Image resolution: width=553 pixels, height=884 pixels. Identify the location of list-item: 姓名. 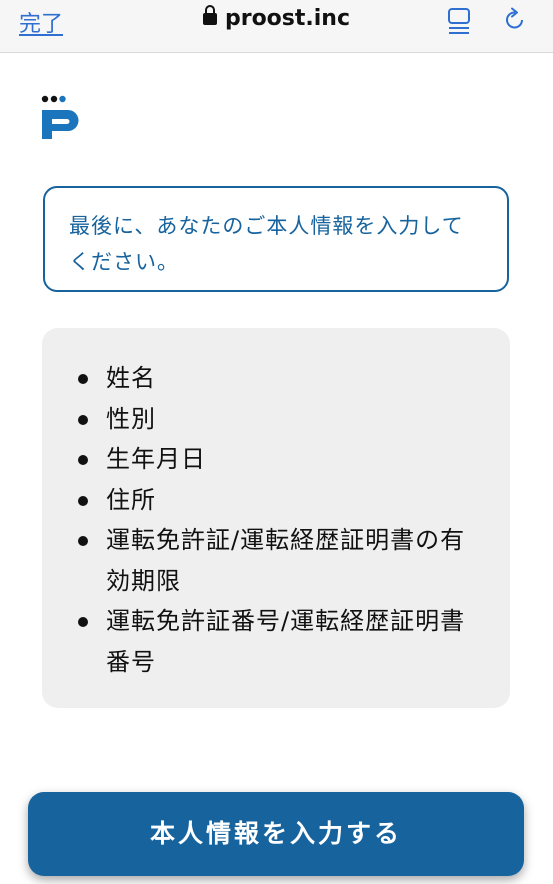
(276, 378).